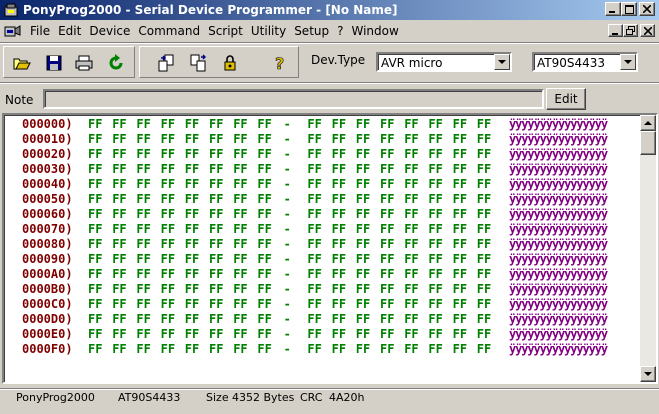 The height and width of the screenshot is (414, 659). What do you see at coordinates (116, 63) in the screenshot?
I see `reload-button` at bounding box center [116, 63].